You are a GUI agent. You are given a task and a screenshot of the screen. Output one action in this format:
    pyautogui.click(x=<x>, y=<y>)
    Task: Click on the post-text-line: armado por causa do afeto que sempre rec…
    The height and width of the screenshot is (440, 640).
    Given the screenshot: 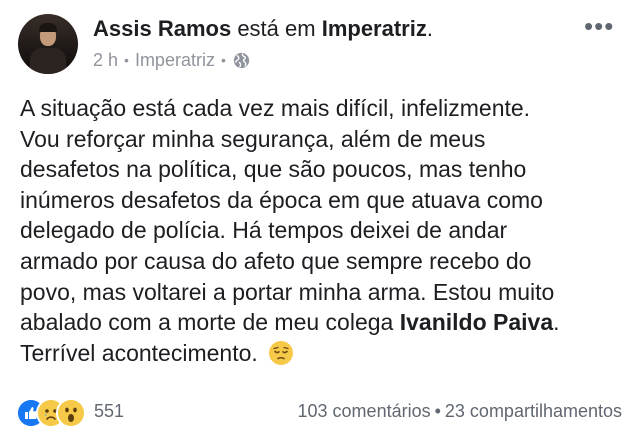 What is the action you would take?
    pyautogui.click(x=276, y=260)
    